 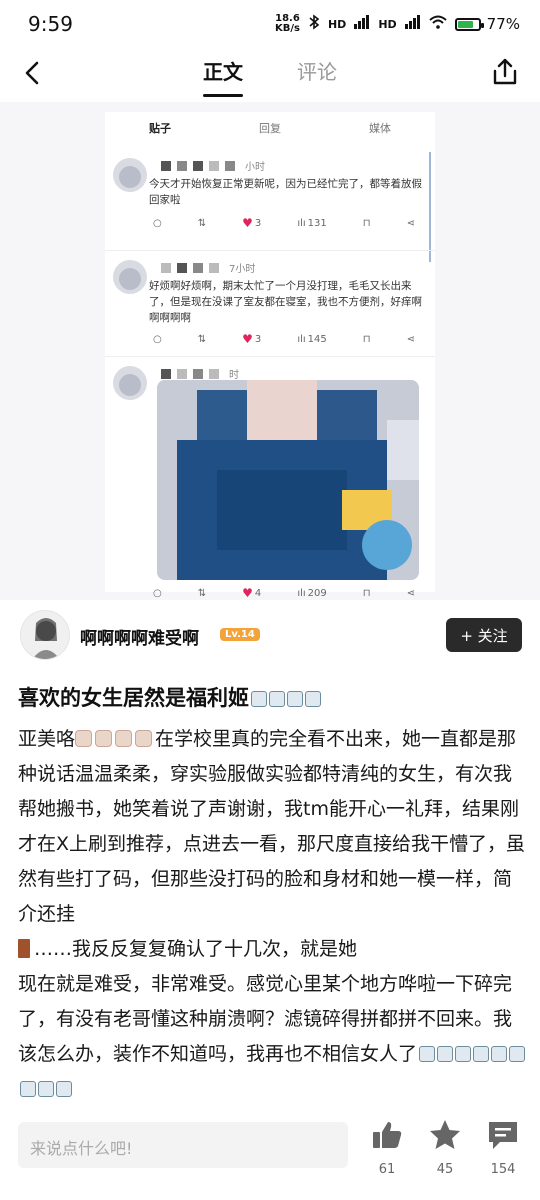 What do you see at coordinates (317, 593) in the screenshot?
I see `view-count-value: 209` at bounding box center [317, 593].